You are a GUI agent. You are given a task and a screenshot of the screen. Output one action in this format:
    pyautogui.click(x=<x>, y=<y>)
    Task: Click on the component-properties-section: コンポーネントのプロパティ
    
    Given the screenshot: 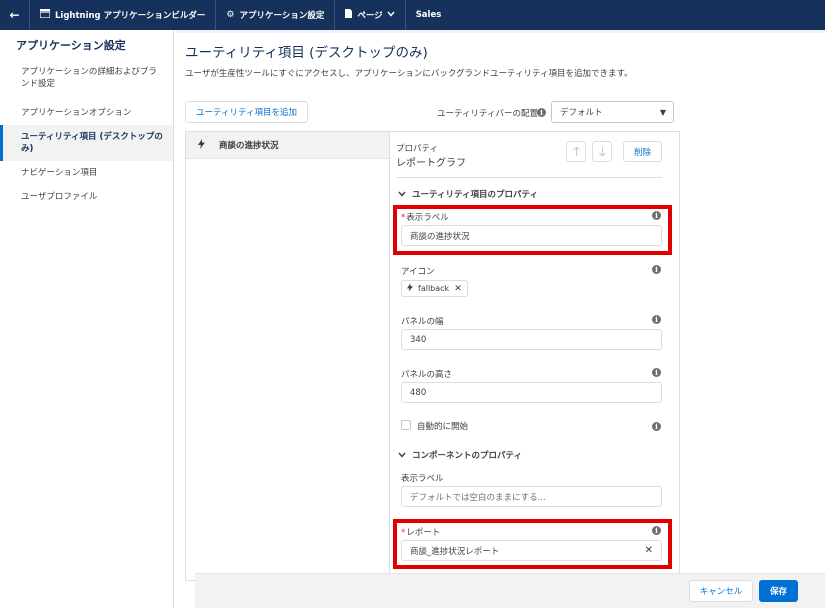 What is the action you would take?
    pyautogui.click(x=460, y=455)
    